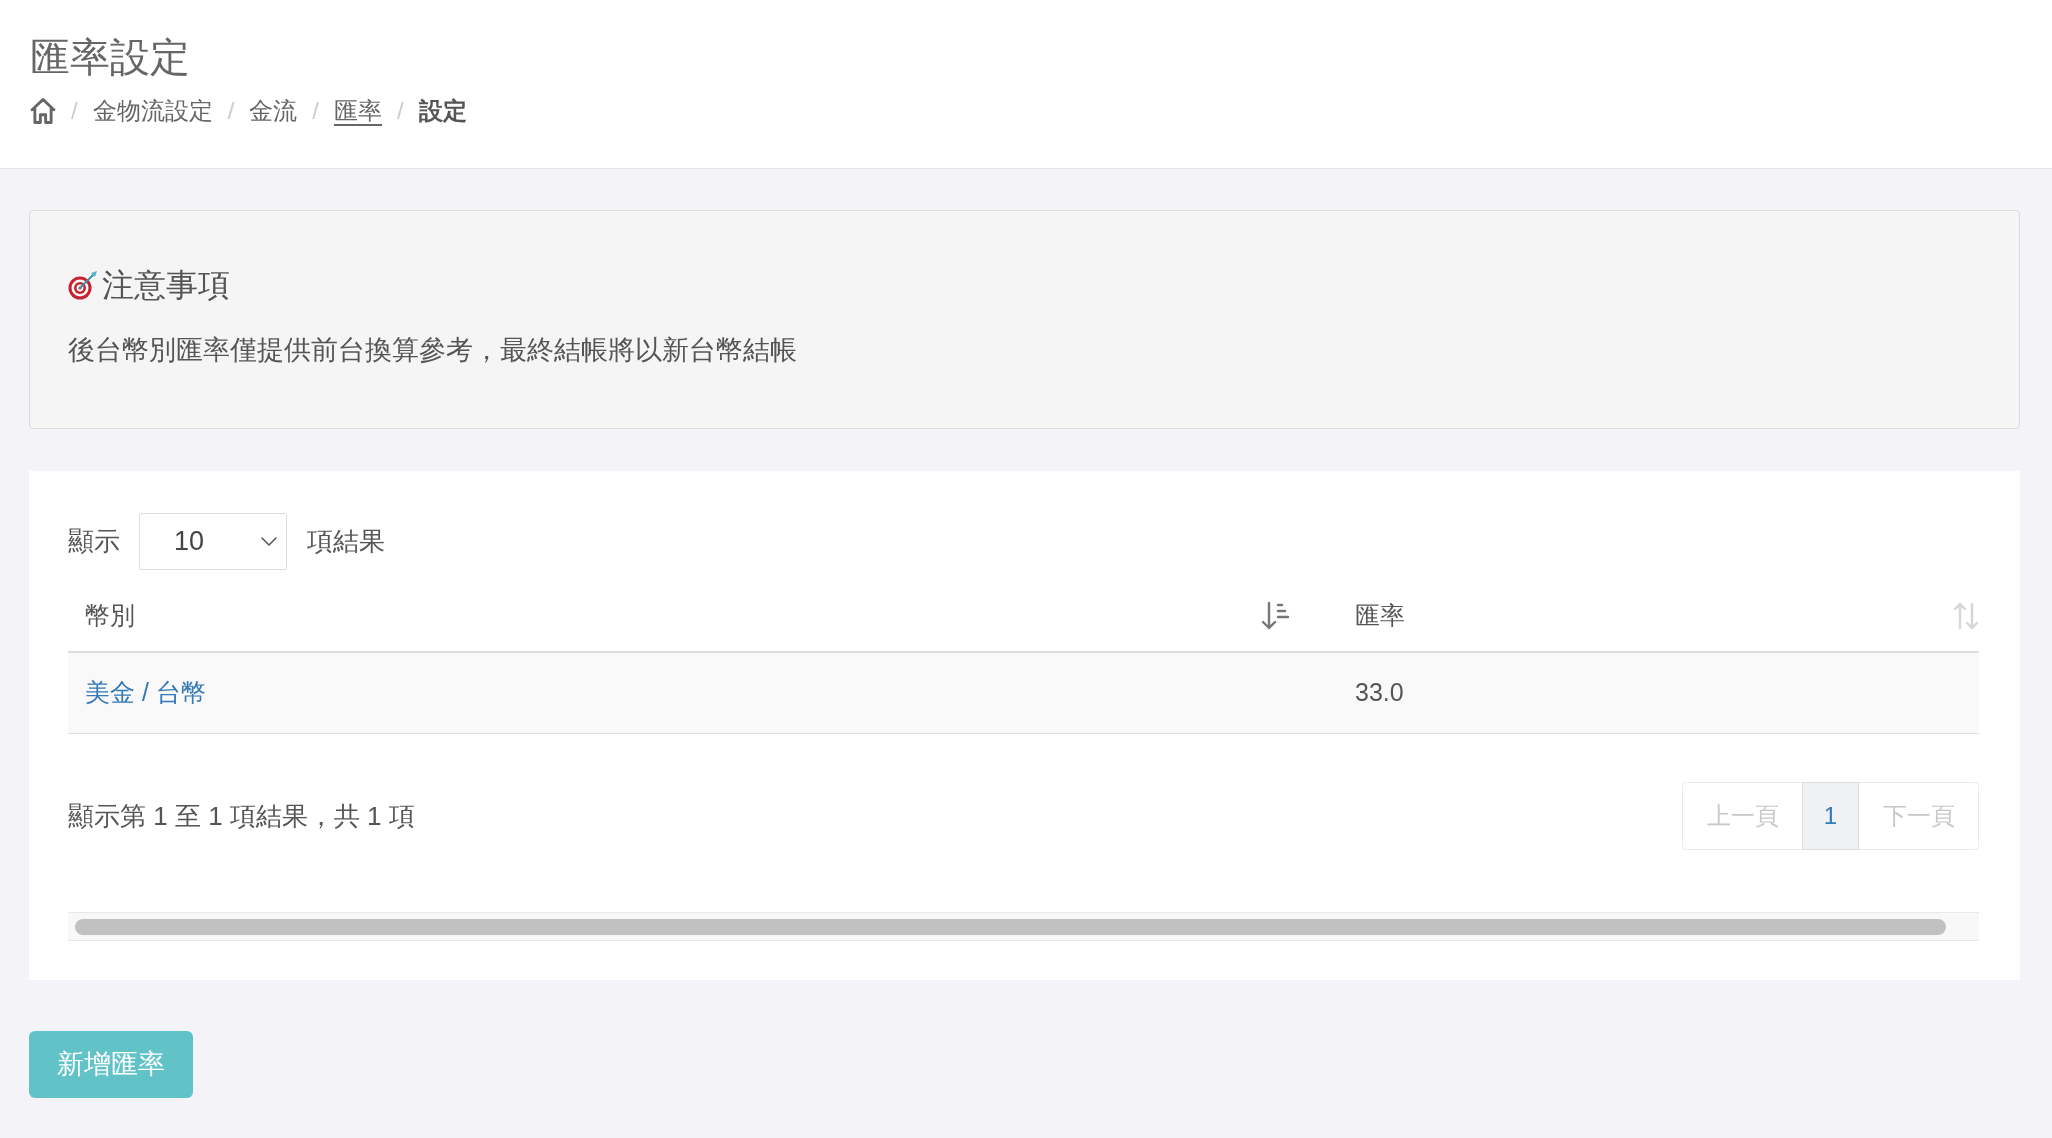 Image resolution: width=2052 pixels, height=1138 pixels. Describe the element at coordinates (358, 111) in the screenshot. I see `breadcrumb-link: 匯率` at that location.